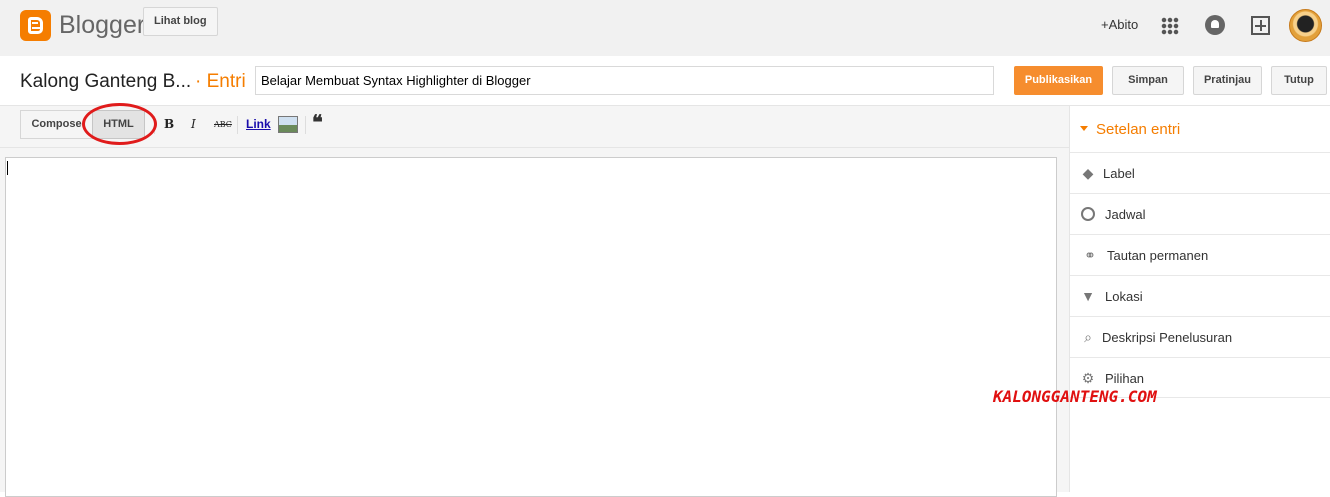  Describe the element at coordinates (180, 21) in the screenshot. I see `view-blog-button: Lihat blog` at that location.